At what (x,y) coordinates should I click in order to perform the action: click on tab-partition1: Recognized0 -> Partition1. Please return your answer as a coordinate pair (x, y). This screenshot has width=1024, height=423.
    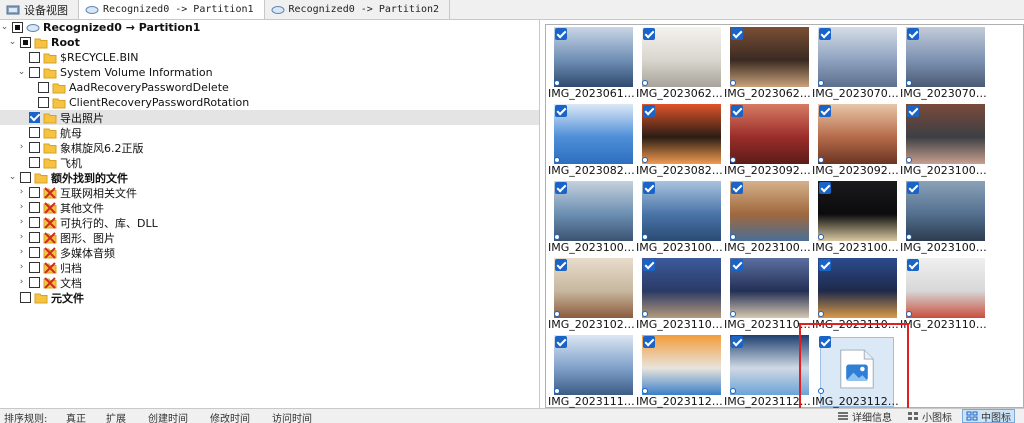
    Looking at the image, I should click on (172, 9).